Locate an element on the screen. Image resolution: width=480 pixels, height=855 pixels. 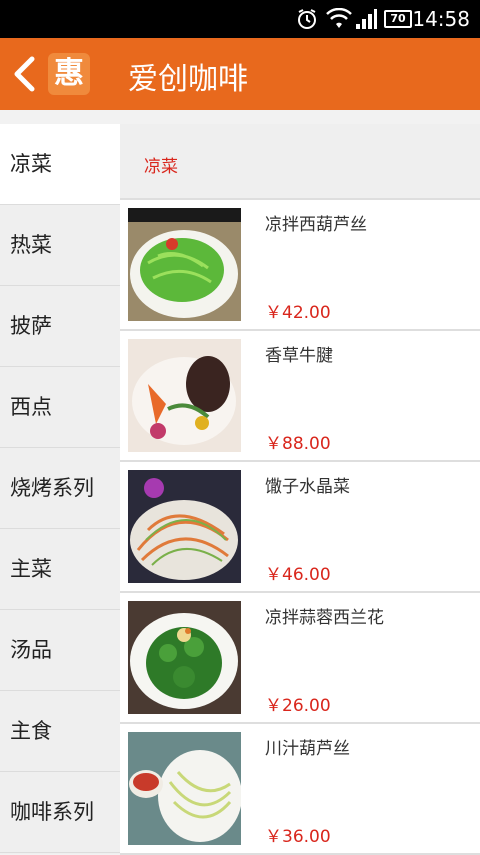
category-item-soup: 汤品 is located at coordinates (60, 650).